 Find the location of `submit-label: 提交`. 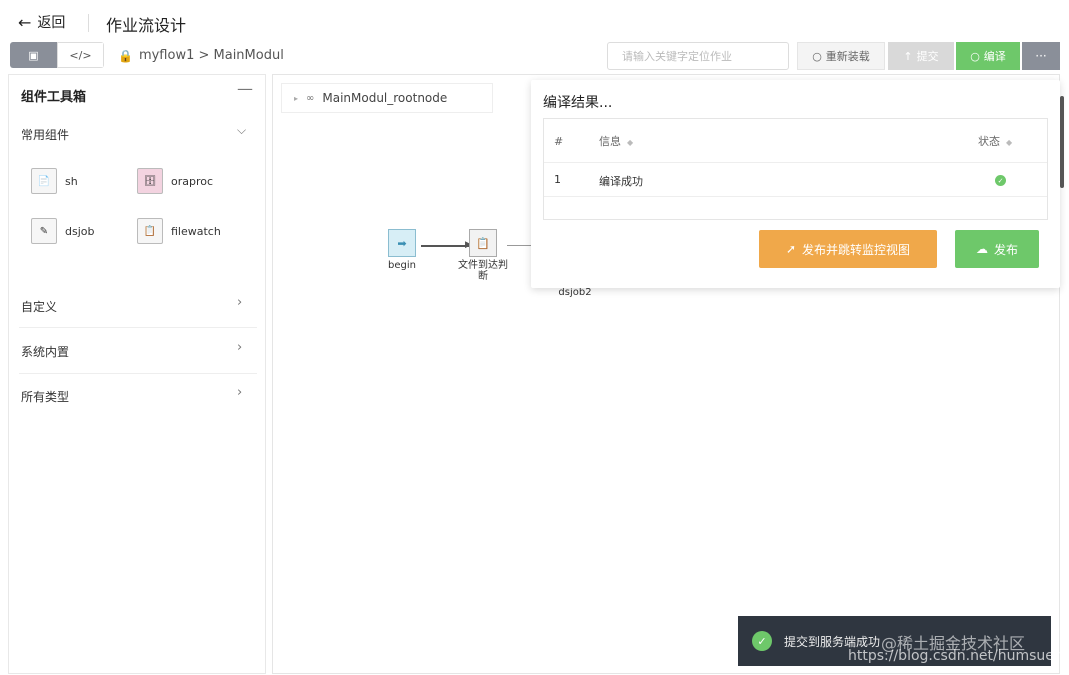

submit-label: 提交 is located at coordinates (927, 56).